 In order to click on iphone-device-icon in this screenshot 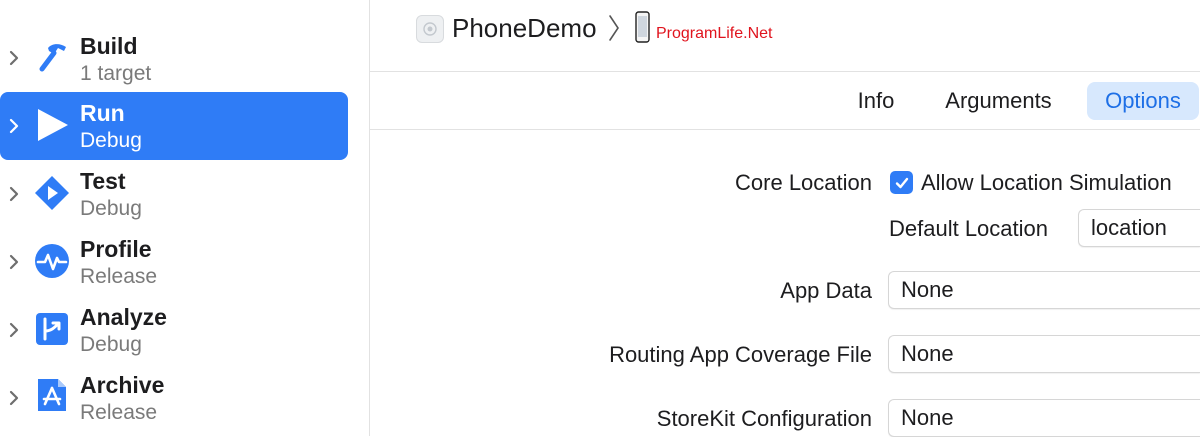, I will do `click(642, 27)`.